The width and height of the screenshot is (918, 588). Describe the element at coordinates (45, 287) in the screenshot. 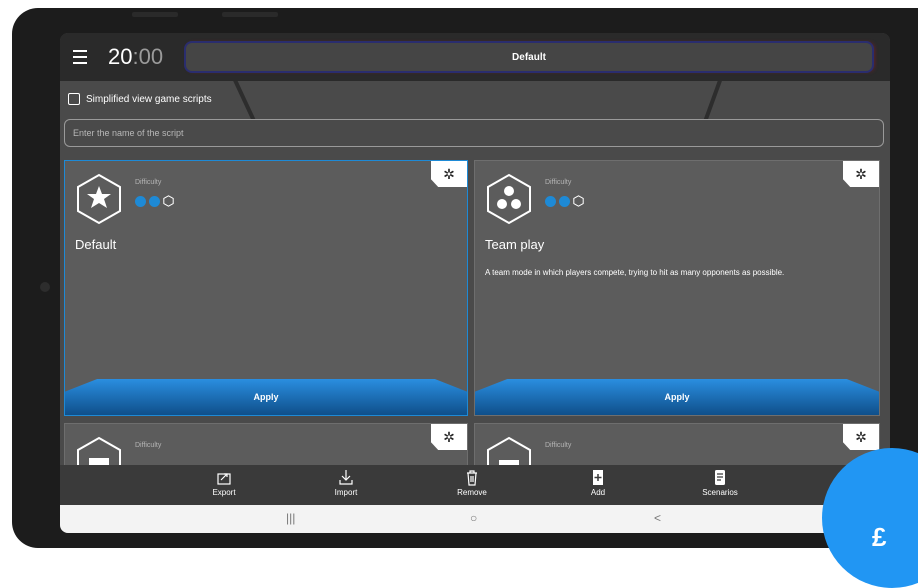

I see `front-camera` at that location.